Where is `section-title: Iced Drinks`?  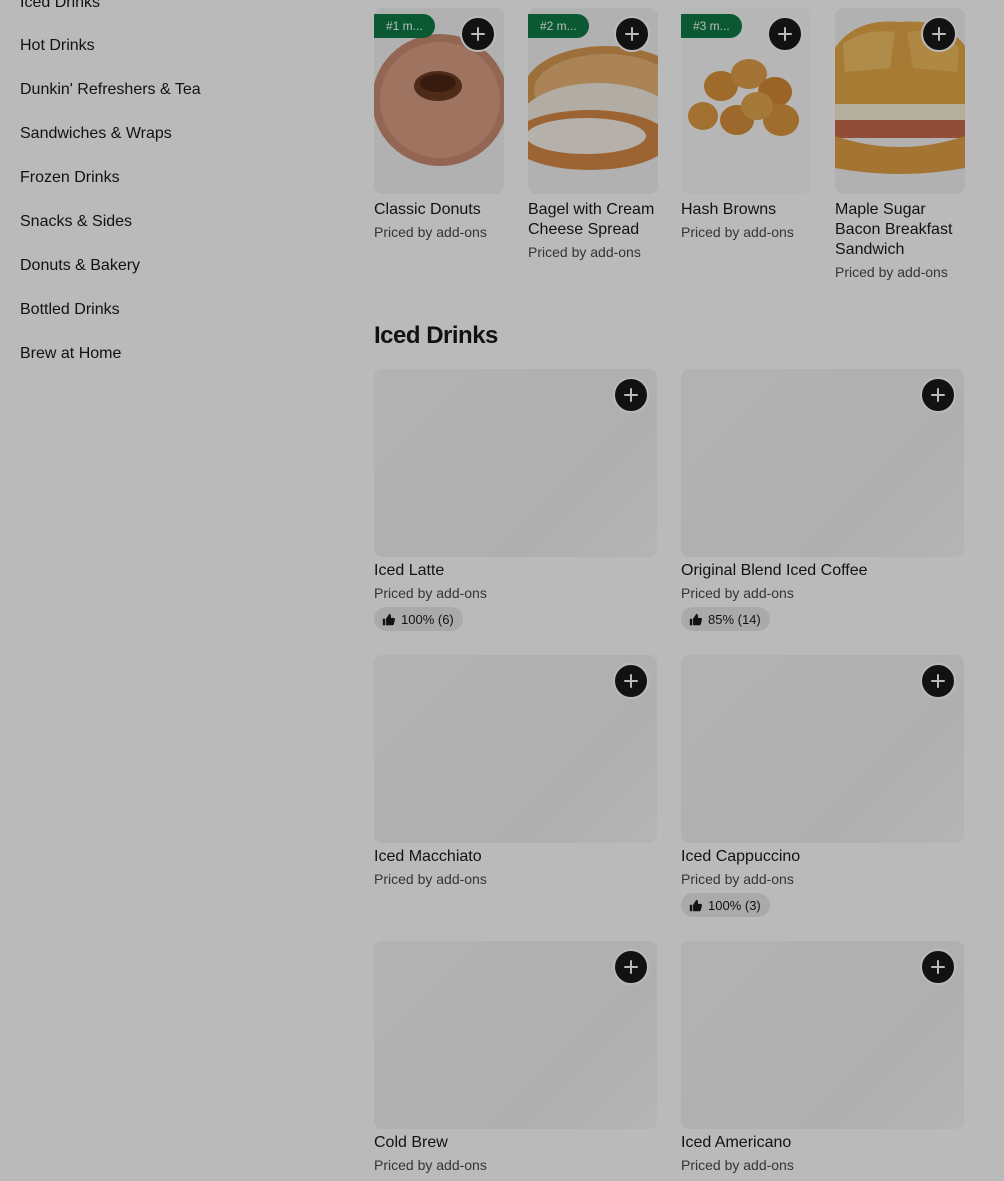 section-title: Iced Drinks is located at coordinates (436, 335).